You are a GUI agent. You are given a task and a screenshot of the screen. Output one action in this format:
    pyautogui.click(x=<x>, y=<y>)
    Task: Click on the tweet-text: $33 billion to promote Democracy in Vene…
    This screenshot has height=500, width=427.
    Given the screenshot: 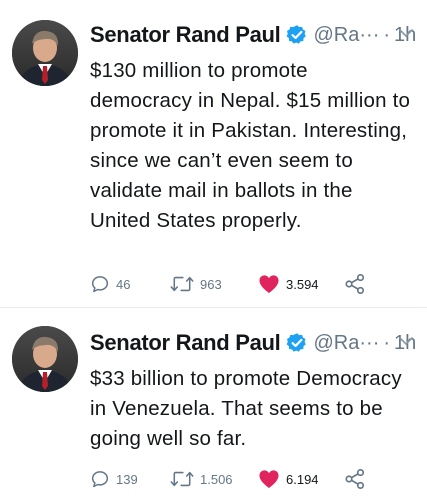 What is the action you would take?
    pyautogui.click(x=255, y=409)
    